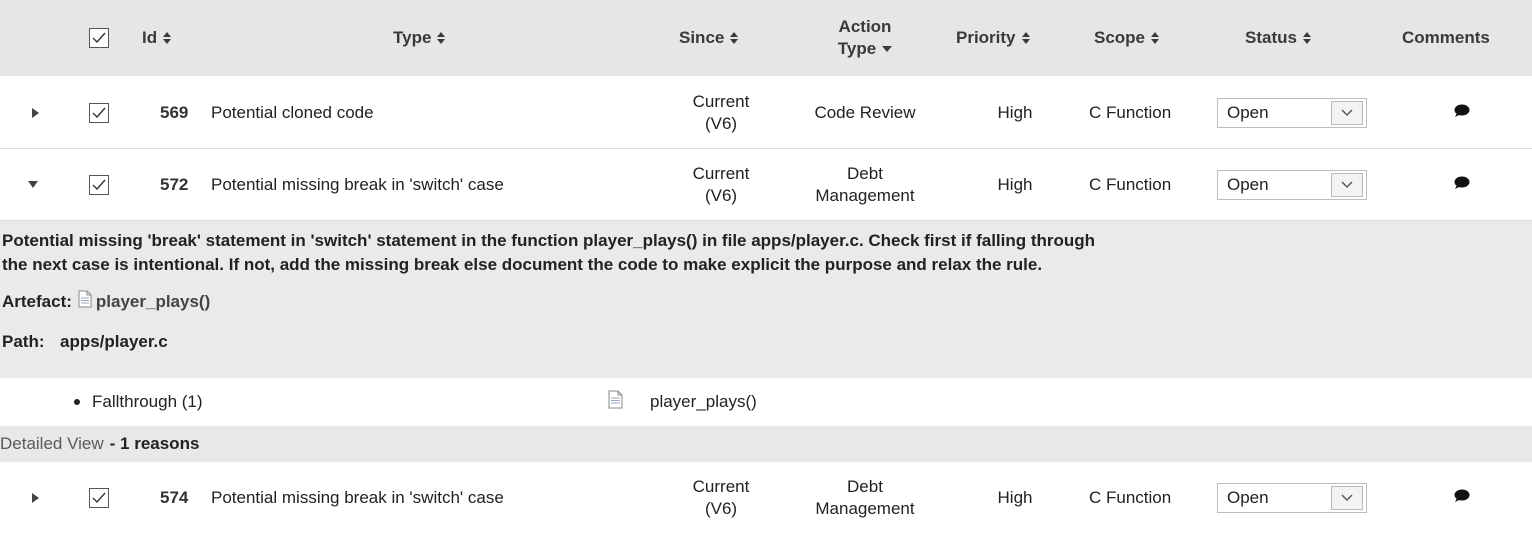 This screenshot has height=554, width=1532. What do you see at coordinates (703, 402) in the screenshot?
I see `reason-artefact-link: player_plays()` at bounding box center [703, 402].